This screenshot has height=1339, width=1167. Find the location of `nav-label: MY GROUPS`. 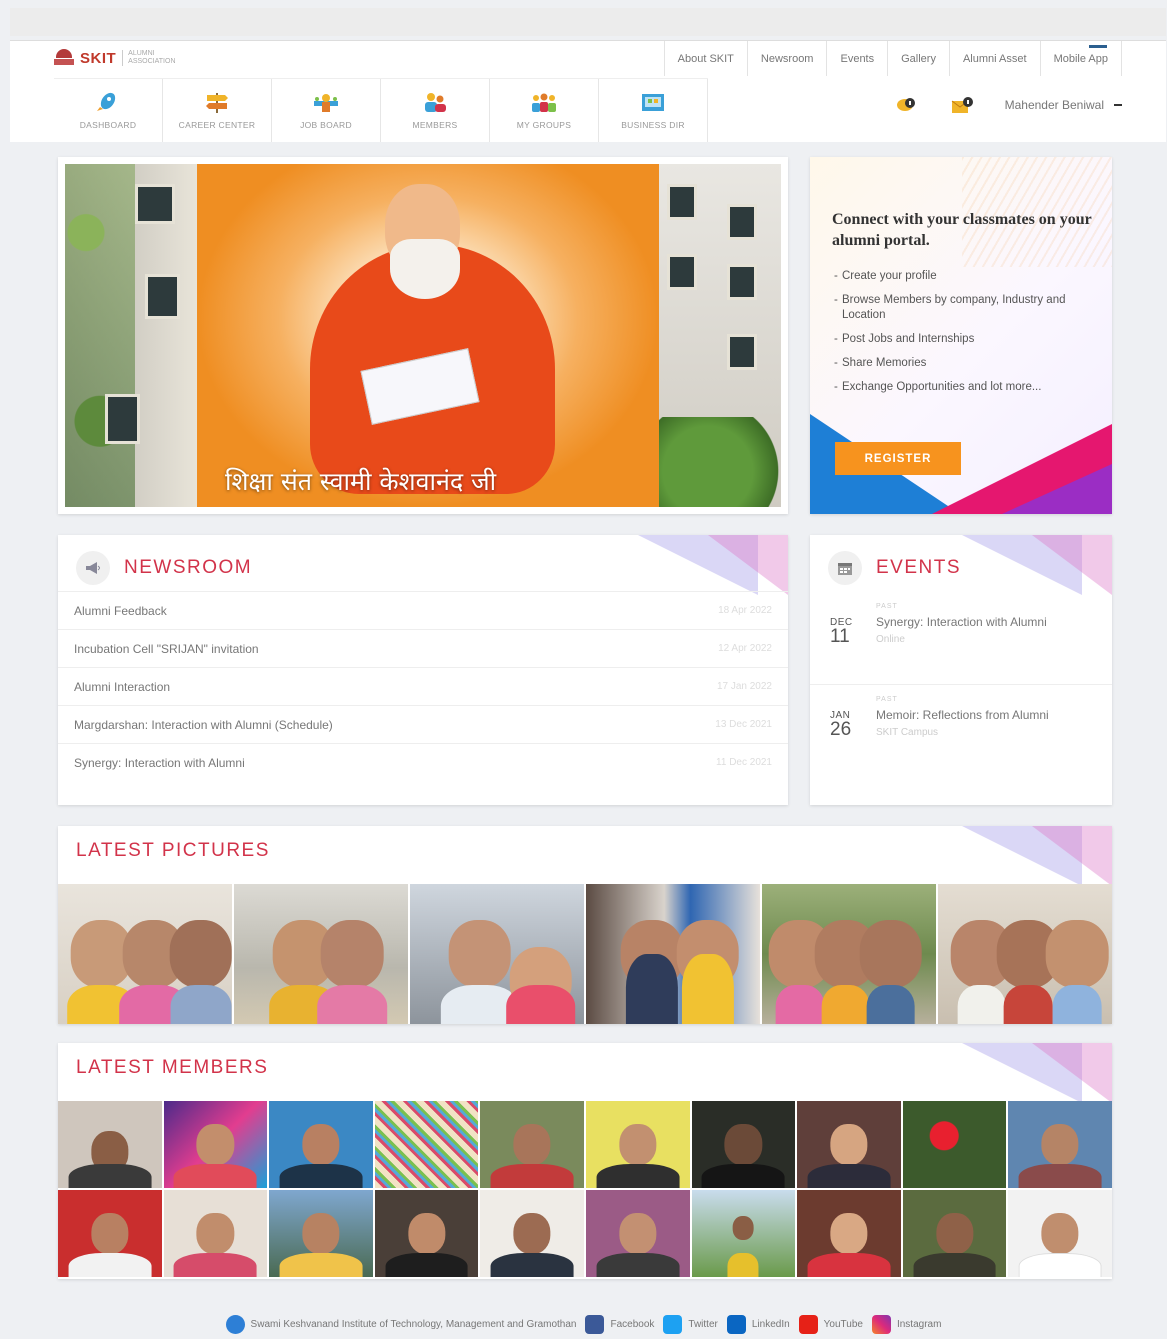

nav-label: MY GROUPS is located at coordinates (544, 125).